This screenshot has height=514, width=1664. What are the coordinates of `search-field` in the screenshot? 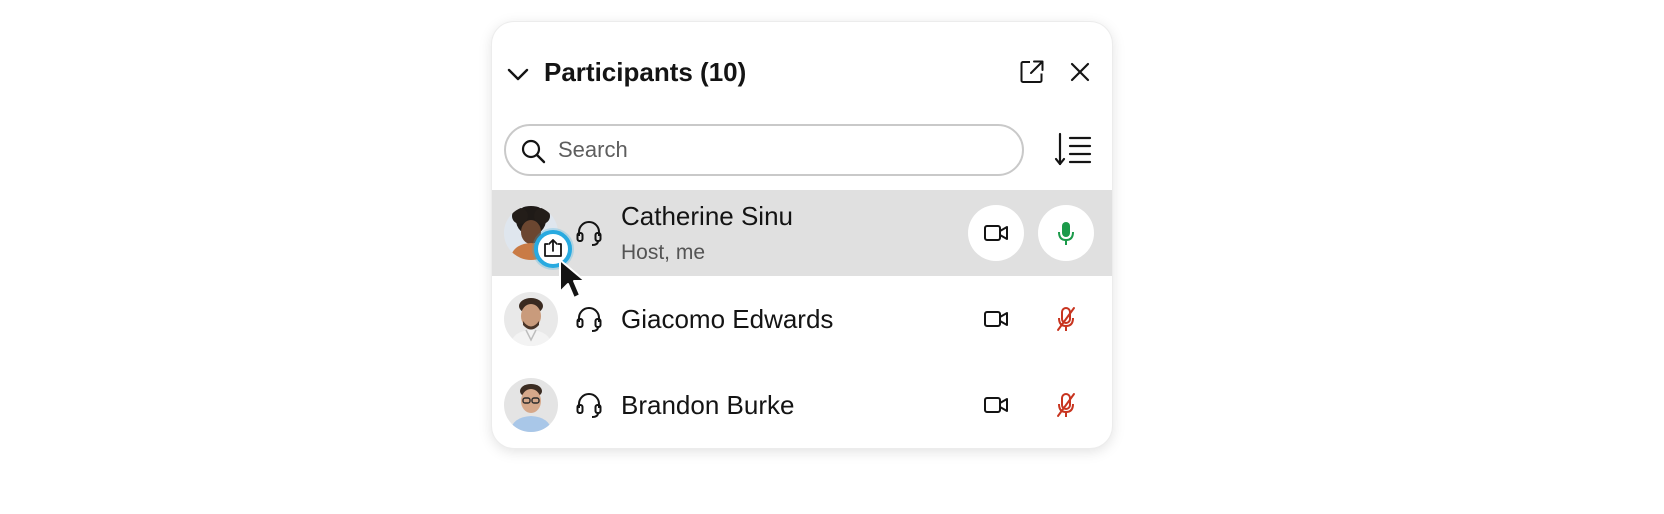 It's located at (764, 150).